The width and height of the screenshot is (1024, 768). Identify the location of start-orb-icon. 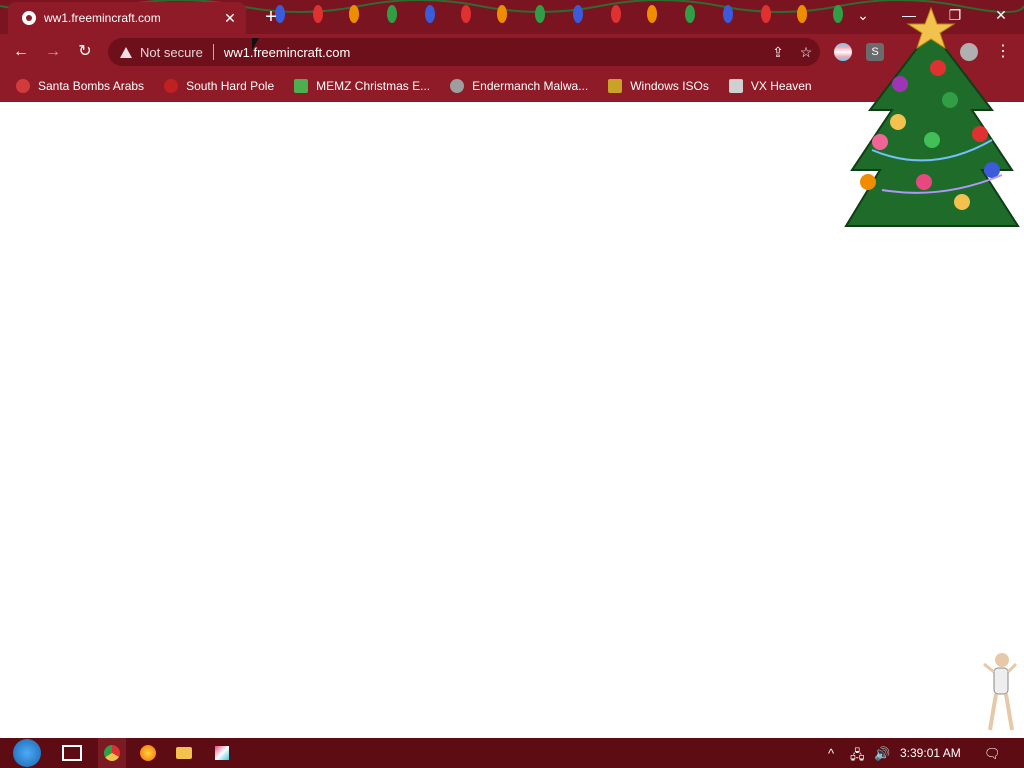
(27, 753).